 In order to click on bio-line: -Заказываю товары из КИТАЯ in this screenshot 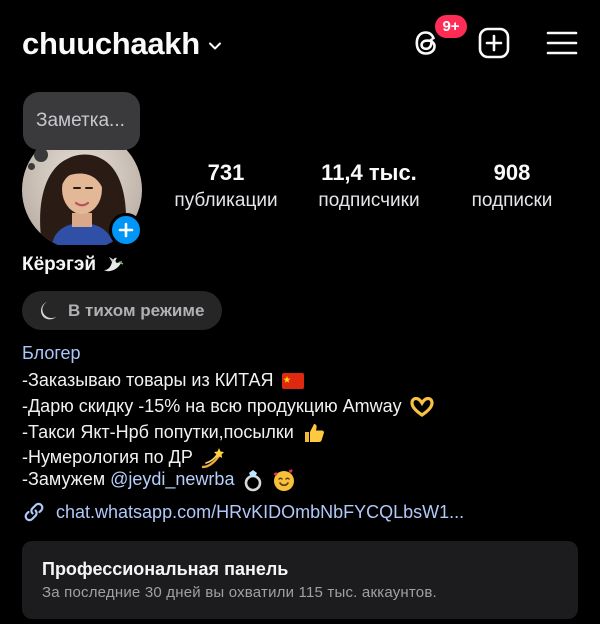, I will do `click(163, 380)`.